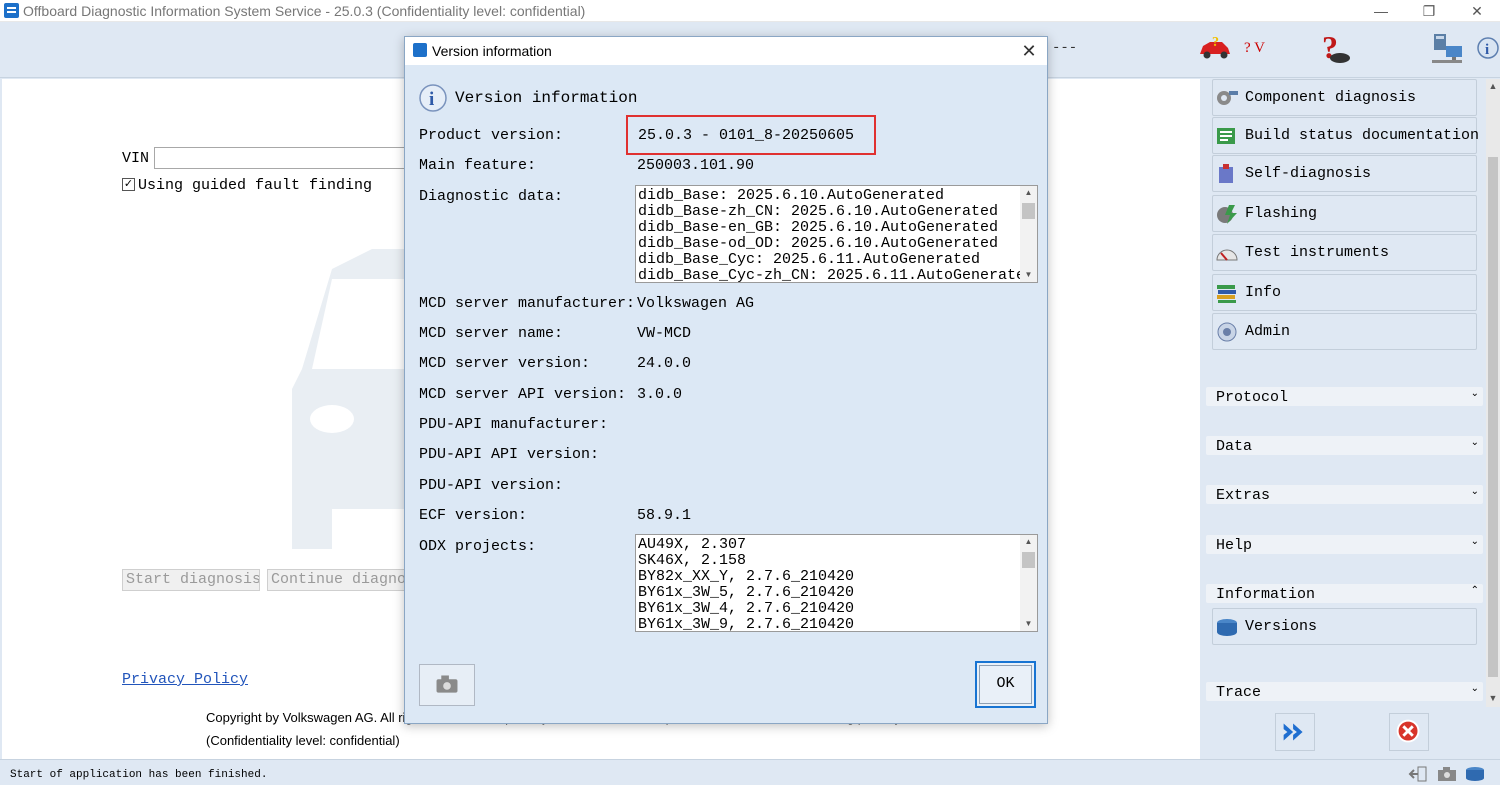 This screenshot has width=1500, height=785. Describe the element at coordinates (136, 158) in the screenshot. I see `vin-label: VIN` at that location.